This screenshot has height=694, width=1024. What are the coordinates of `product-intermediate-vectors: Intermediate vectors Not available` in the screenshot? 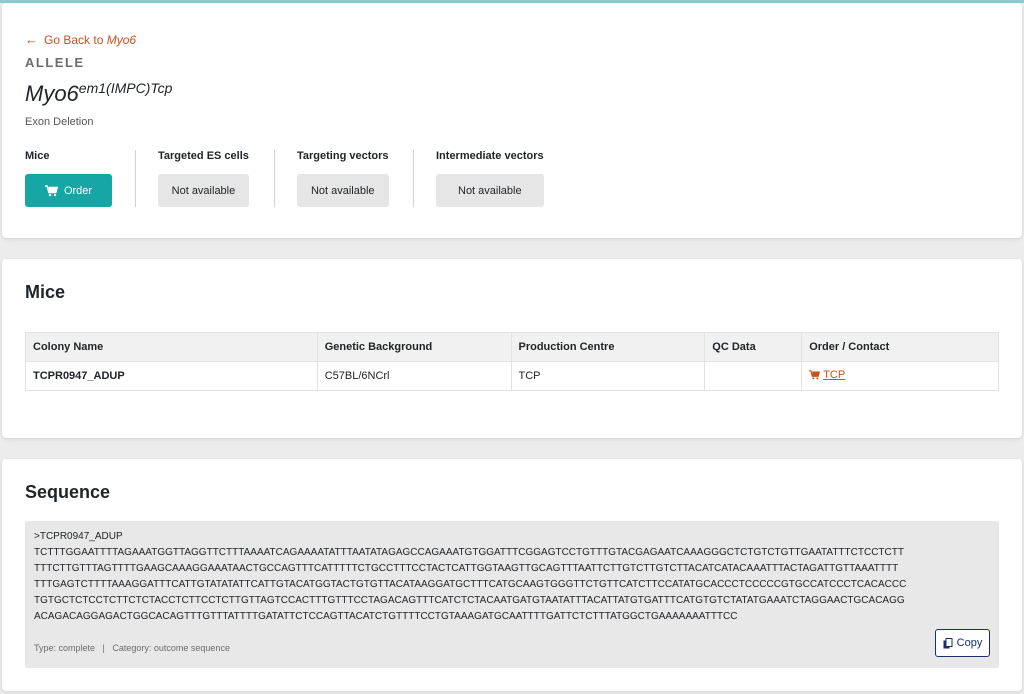 It's located at (490, 178).